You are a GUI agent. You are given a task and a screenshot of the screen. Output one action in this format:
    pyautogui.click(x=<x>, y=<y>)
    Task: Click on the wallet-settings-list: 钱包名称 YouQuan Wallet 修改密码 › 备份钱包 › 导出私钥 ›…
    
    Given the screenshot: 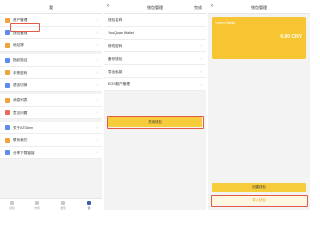 What is the action you would take?
    pyautogui.click(x=155, y=52)
    